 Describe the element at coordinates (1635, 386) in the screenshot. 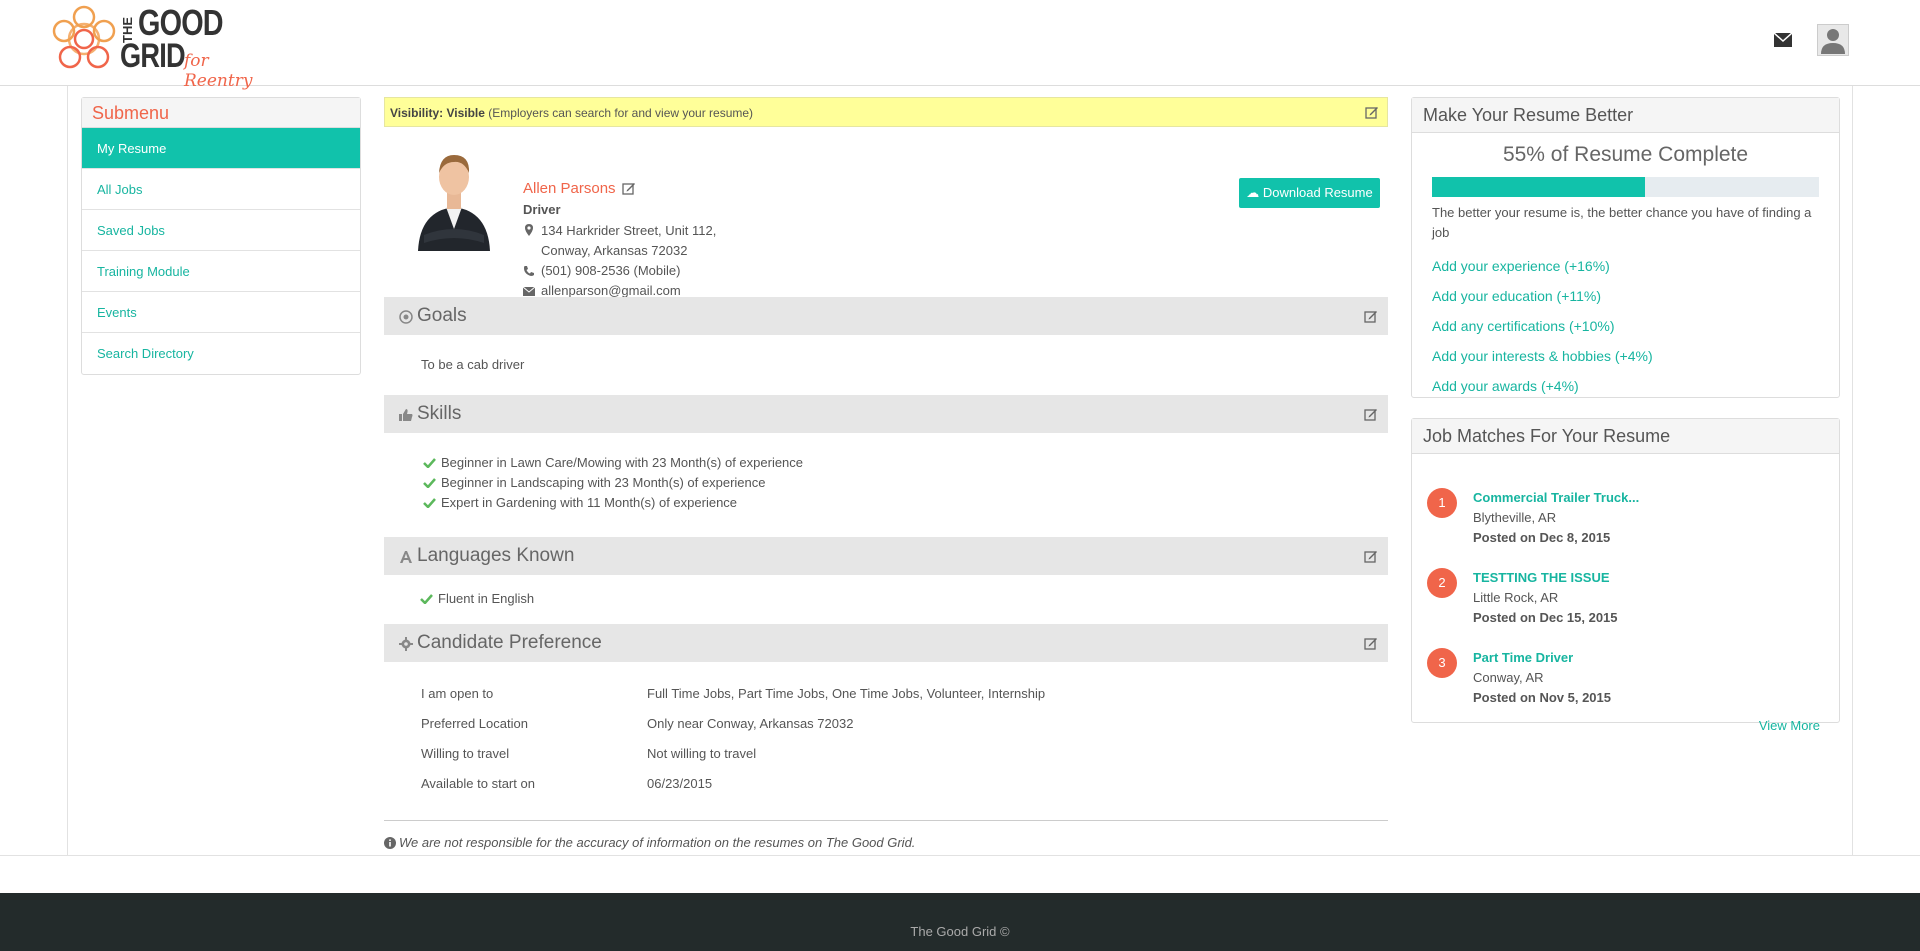

I see `add-awards-link: Add your awards (+4%)` at that location.